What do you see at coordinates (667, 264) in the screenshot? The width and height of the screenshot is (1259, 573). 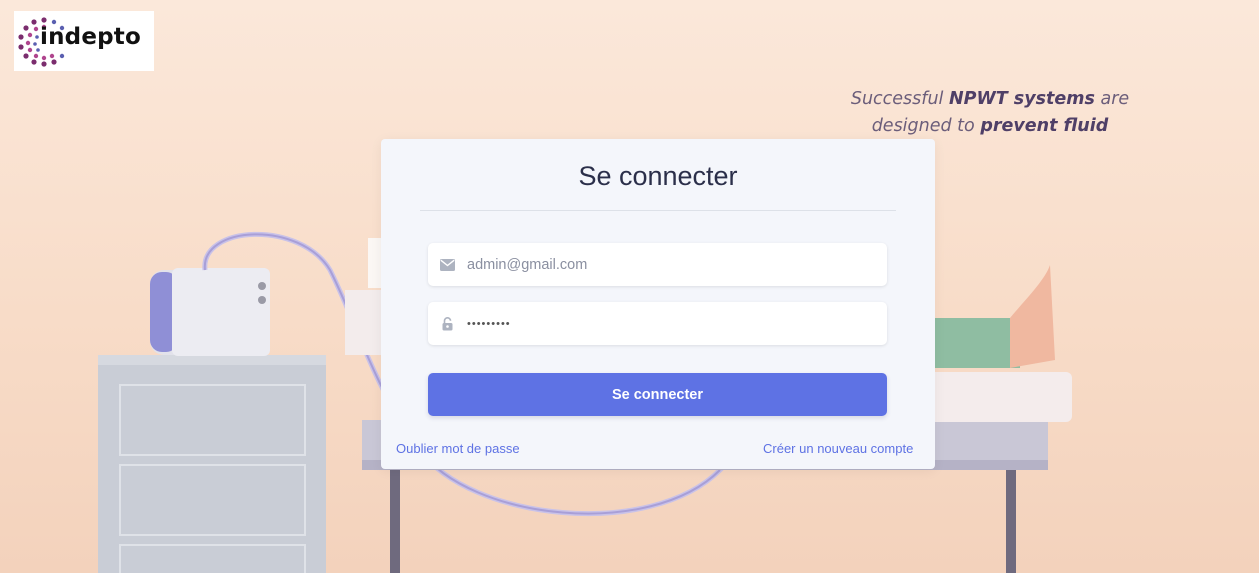 I see `email-input` at bounding box center [667, 264].